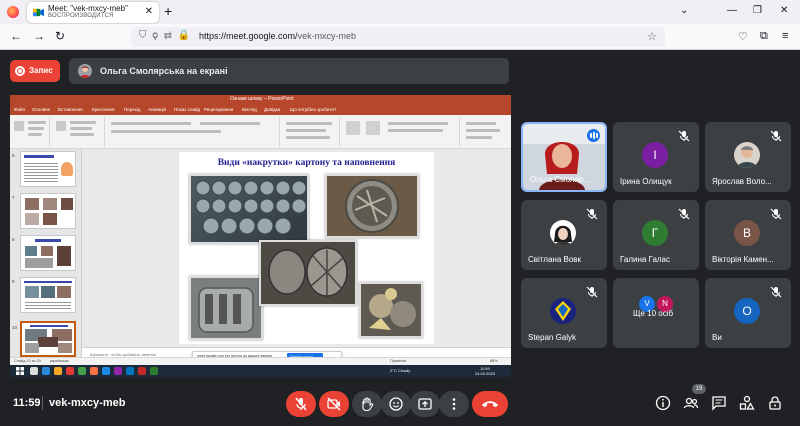  I want to click on meet-top-bar: Запис Ольга Смолярська на екрані, so click(400, 71).